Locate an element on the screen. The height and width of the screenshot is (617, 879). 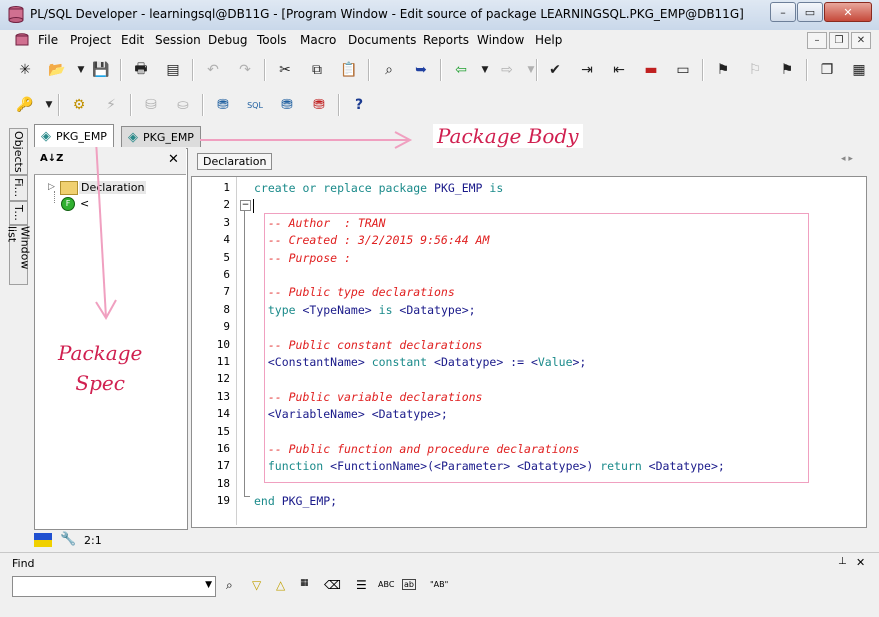
tab-pkg-emp-spec: ◈ PKG_EMP is located at coordinates (74, 135).